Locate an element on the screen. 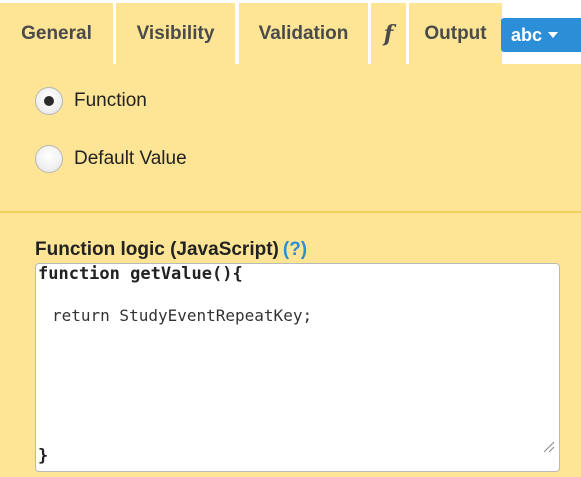 The height and width of the screenshot is (477, 581). caret-down-icon is located at coordinates (553, 35).